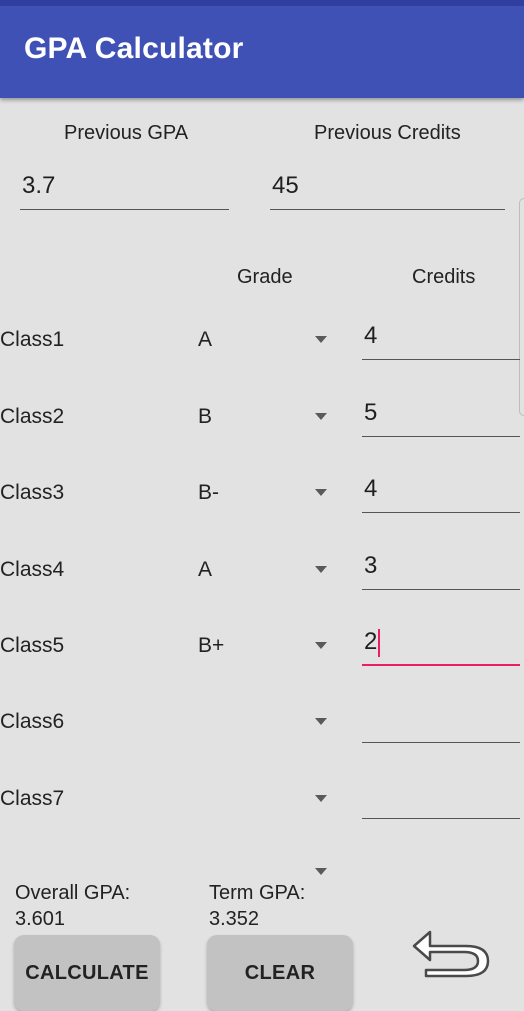 This screenshot has height=1011, width=524. What do you see at coordinates (124, 188) in the screenshot?
I see `previous-gpa-input: 3.7` at bounding box center [124, 188].